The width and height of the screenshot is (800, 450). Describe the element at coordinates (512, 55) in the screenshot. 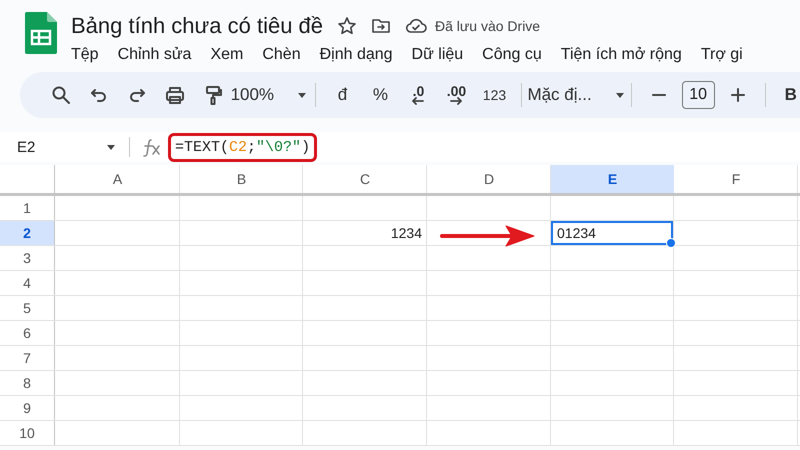

I see `menu-item: Công cụ` at that location.